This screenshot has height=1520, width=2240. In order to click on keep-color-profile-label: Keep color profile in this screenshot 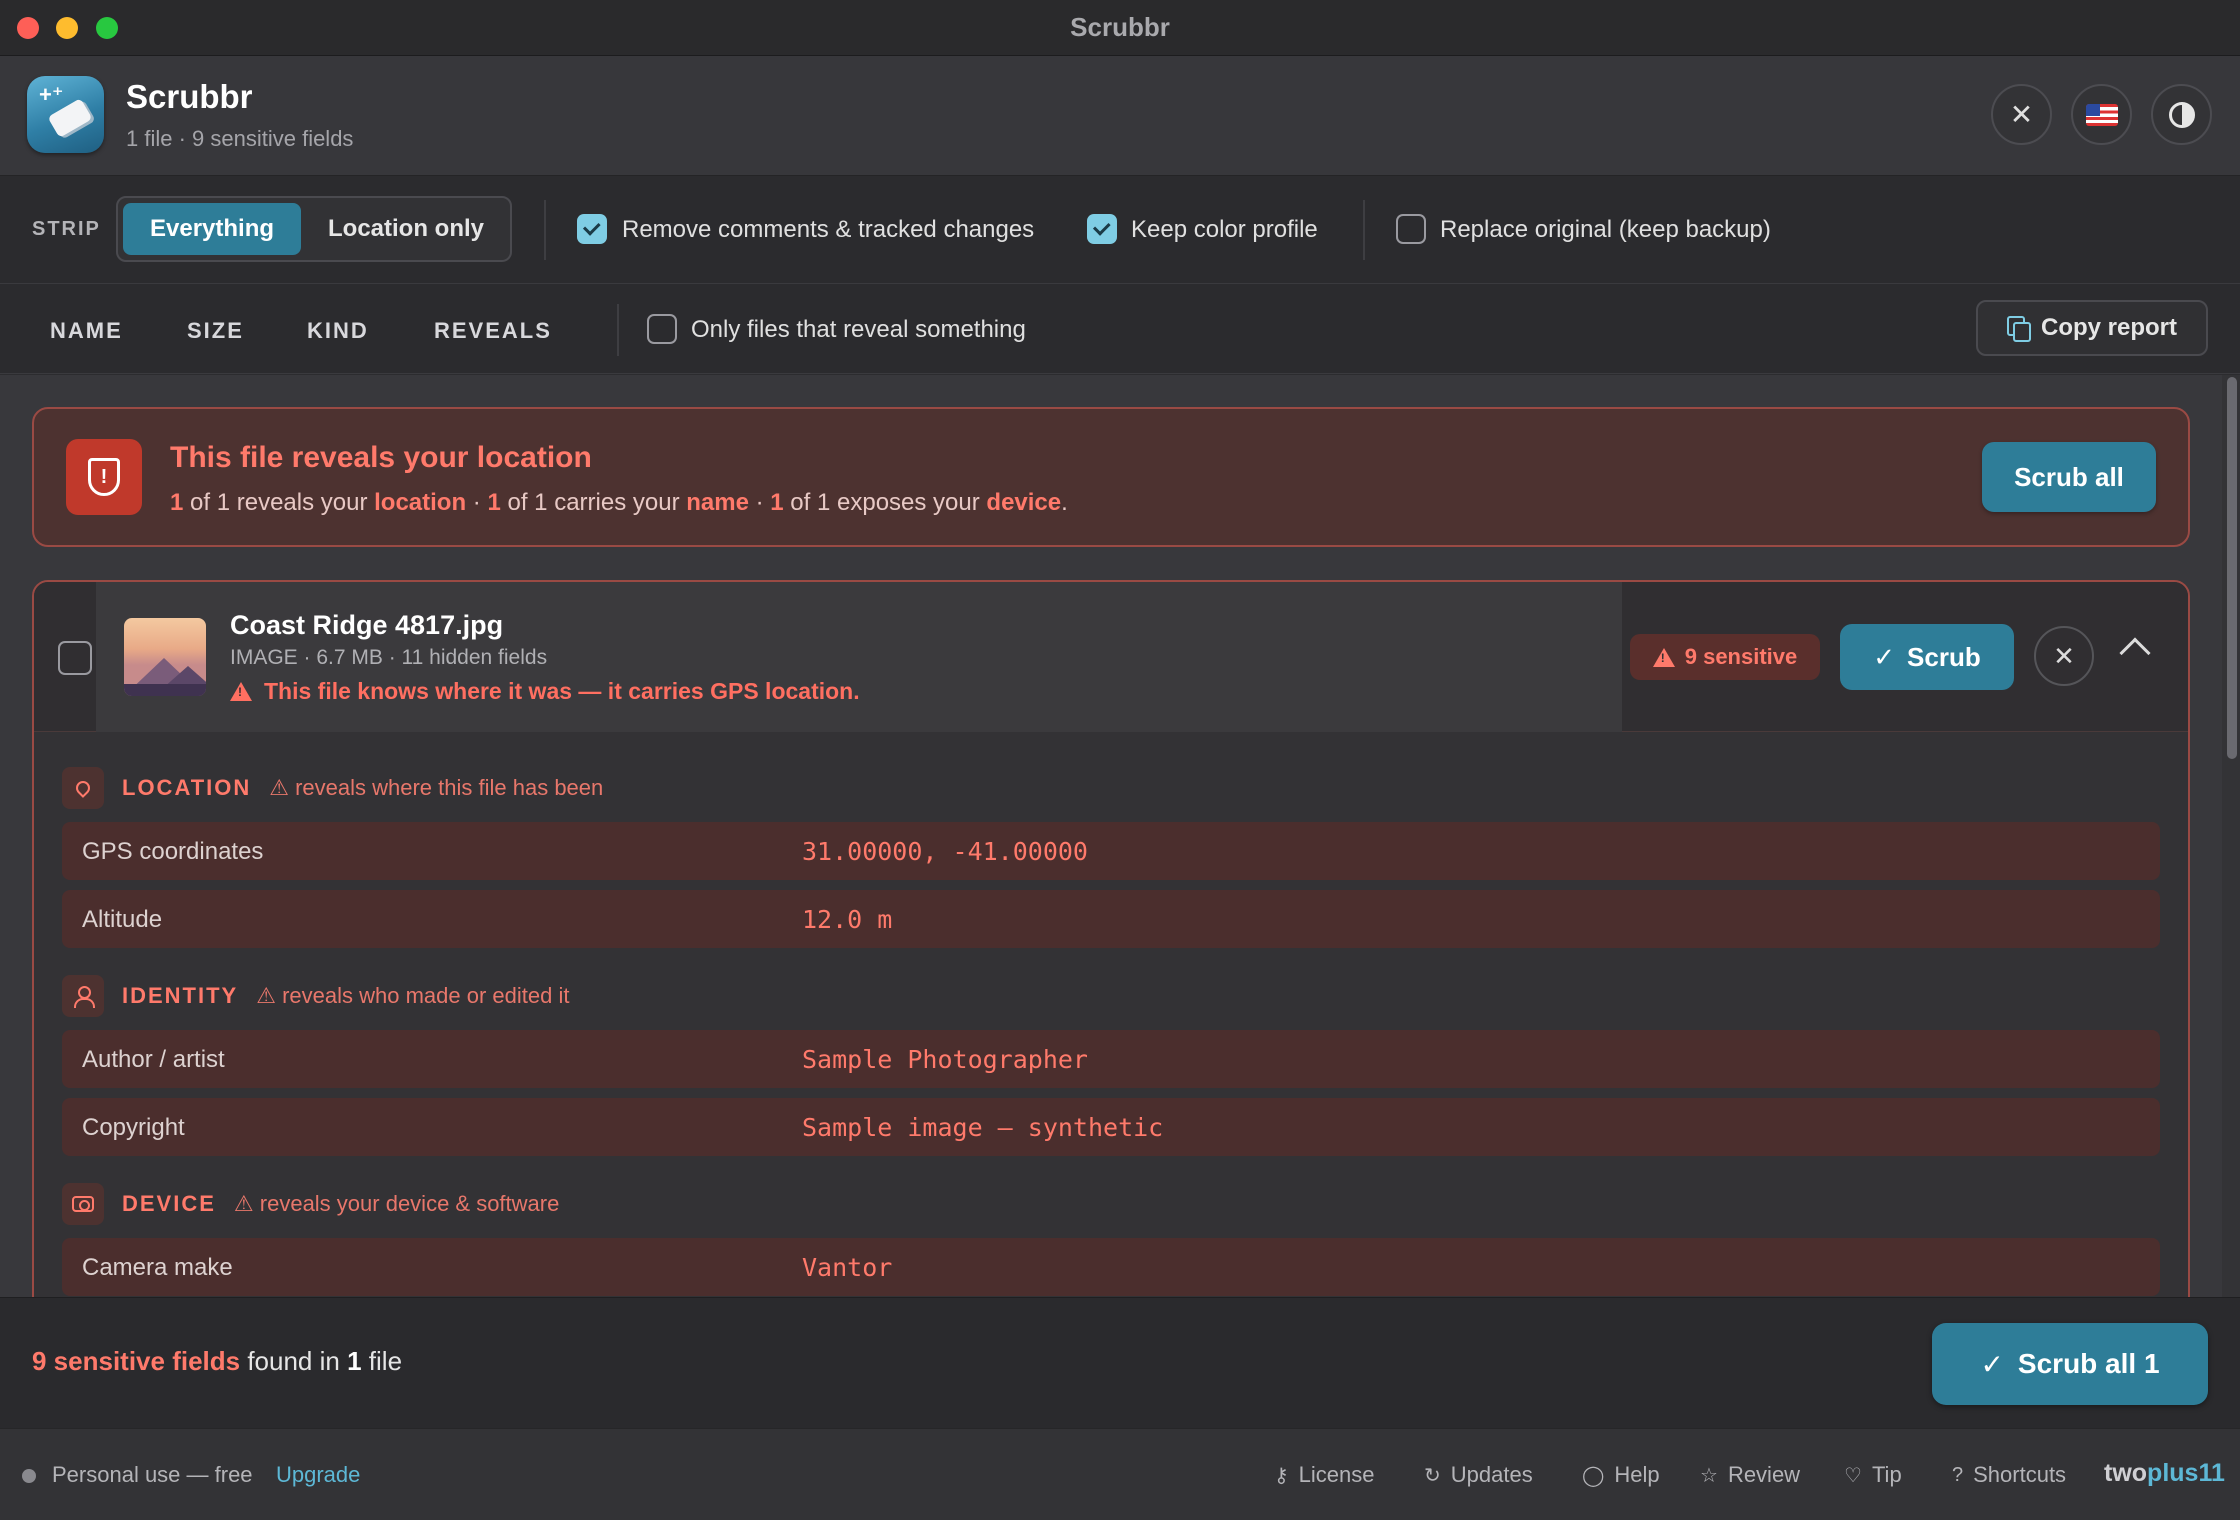, I will do `click(1224, 229)`.